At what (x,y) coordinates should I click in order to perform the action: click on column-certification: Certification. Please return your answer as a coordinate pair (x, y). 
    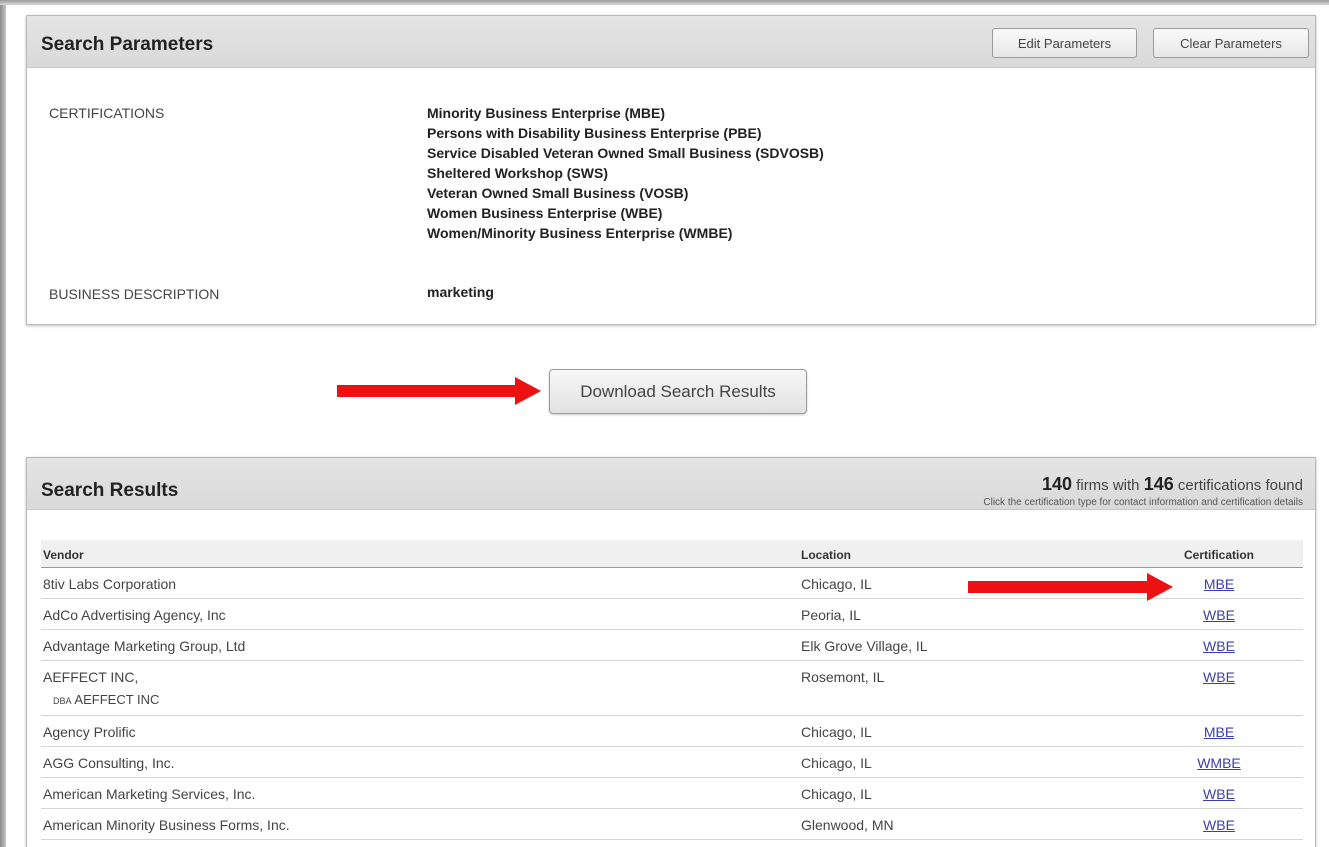
    Looking at the image, I should click on (1218, 555).